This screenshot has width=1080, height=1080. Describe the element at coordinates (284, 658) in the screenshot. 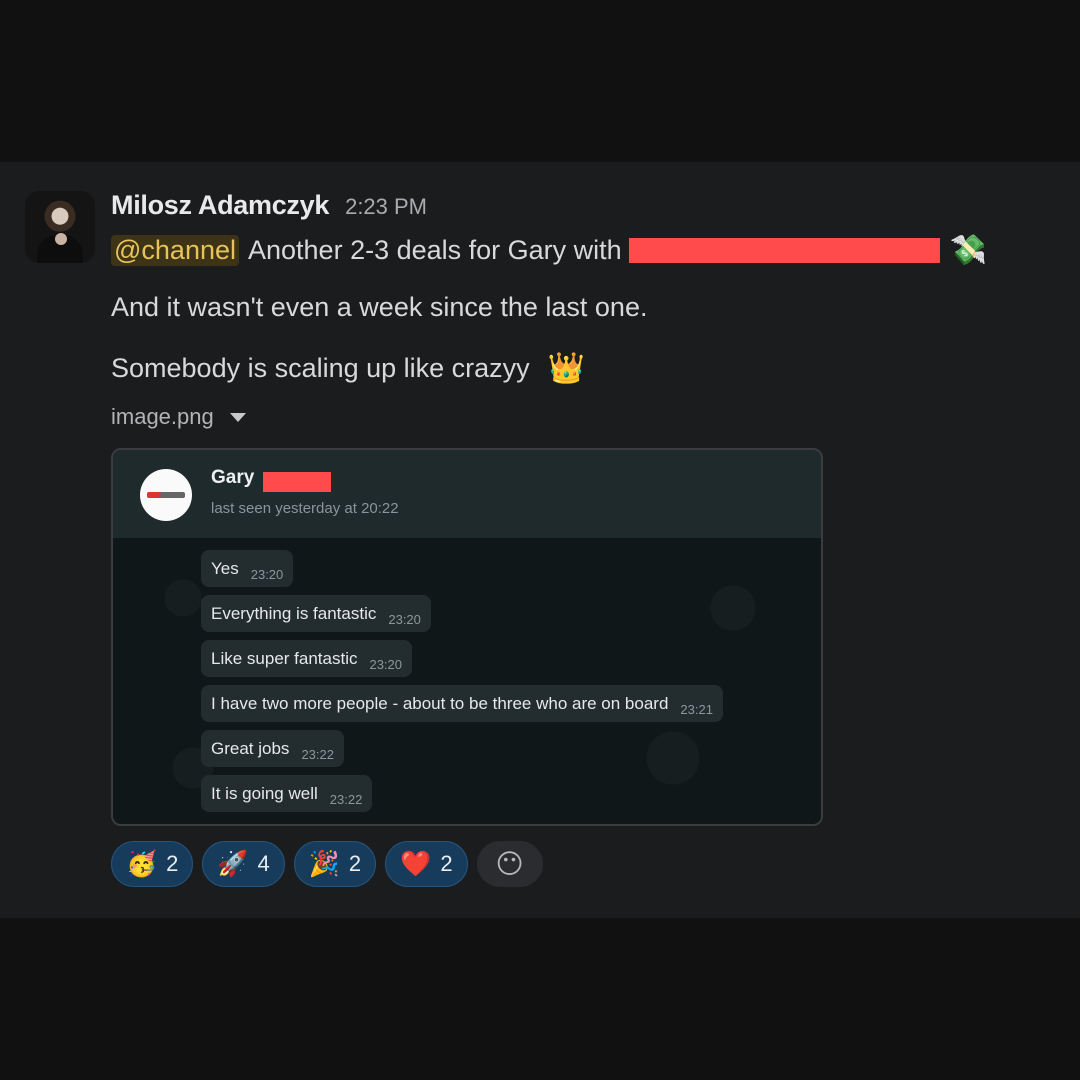

I see `chat-bubble-text: Like super fantastic` at that location.